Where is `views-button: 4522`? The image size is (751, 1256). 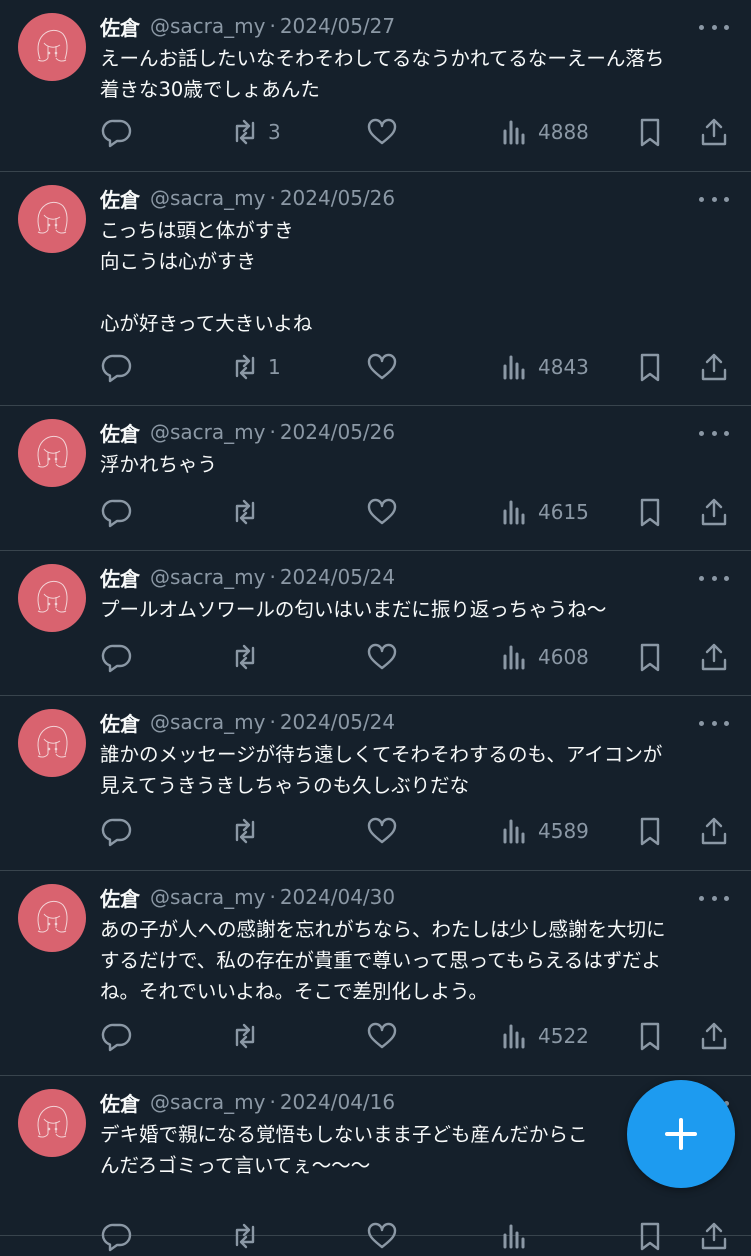
views-button: 4522 is located at coordinates (543, 1036).